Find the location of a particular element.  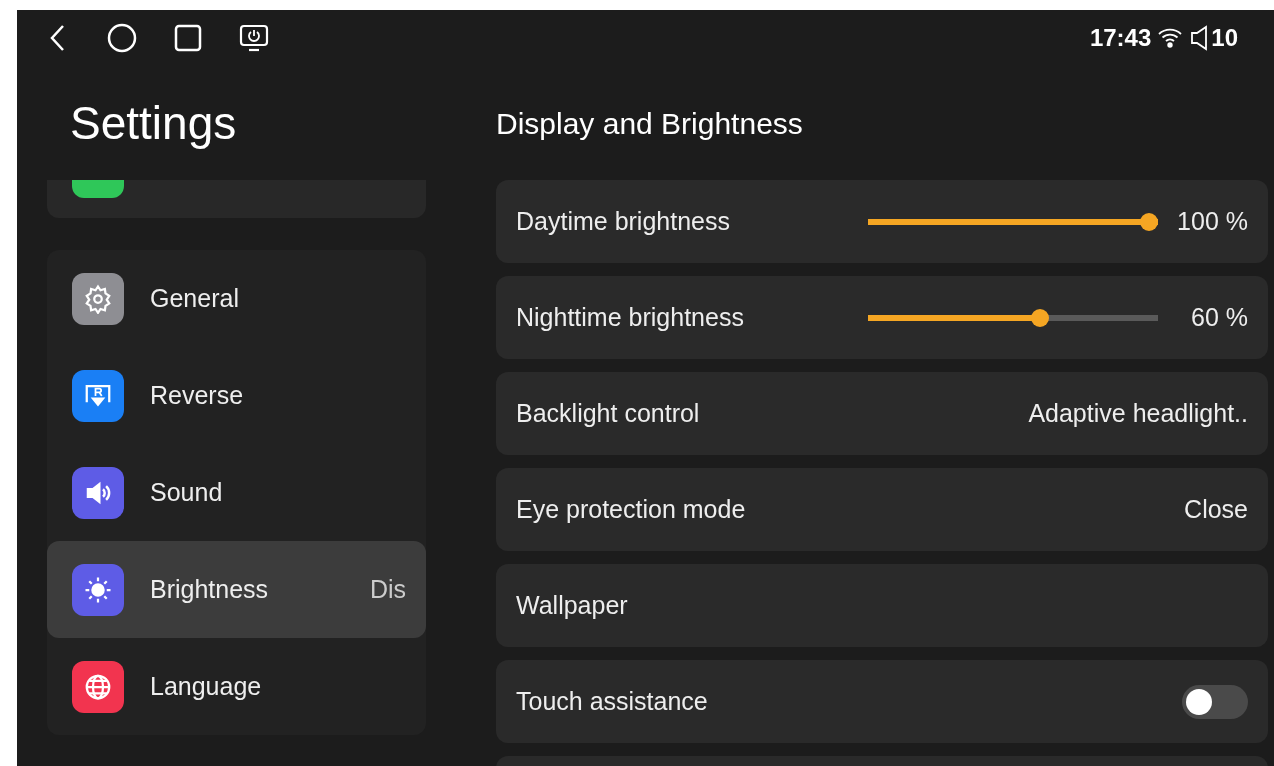

sidebar-hint: Dis is located at coordinates (387, 589).